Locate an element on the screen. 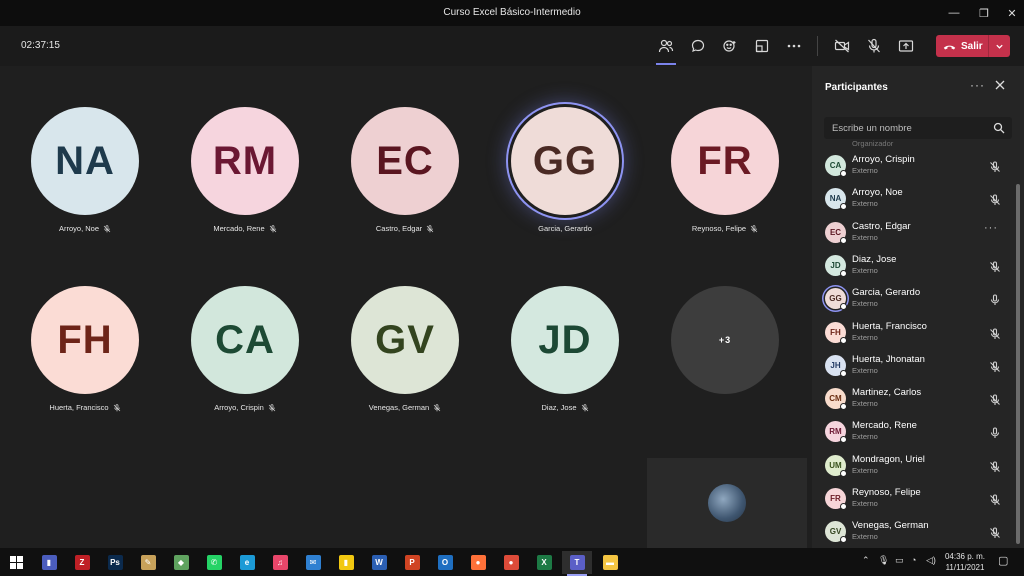 This screenshot has width=1024, height=576. taskbar-app-start is located at coordinates (16, 562).